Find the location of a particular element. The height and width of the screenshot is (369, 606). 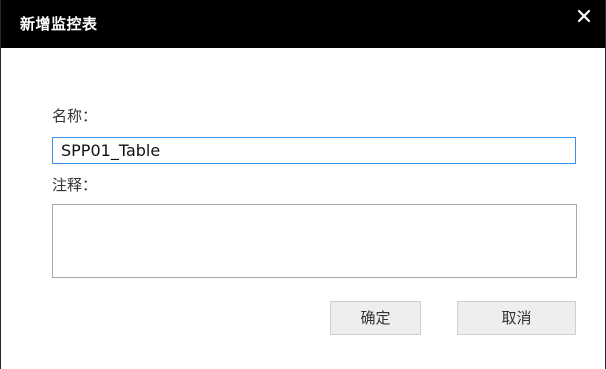

dialog-titlebar: 新增监控表 is located at coordinates (303, 24).